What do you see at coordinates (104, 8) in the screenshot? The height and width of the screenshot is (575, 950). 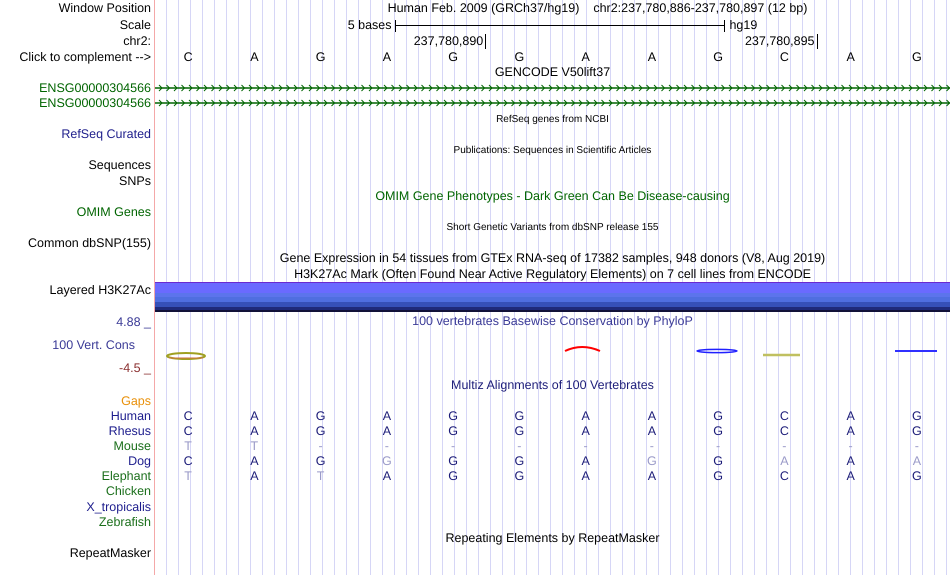 I see `row-label: Window Position` at bounding box center [104, 8].